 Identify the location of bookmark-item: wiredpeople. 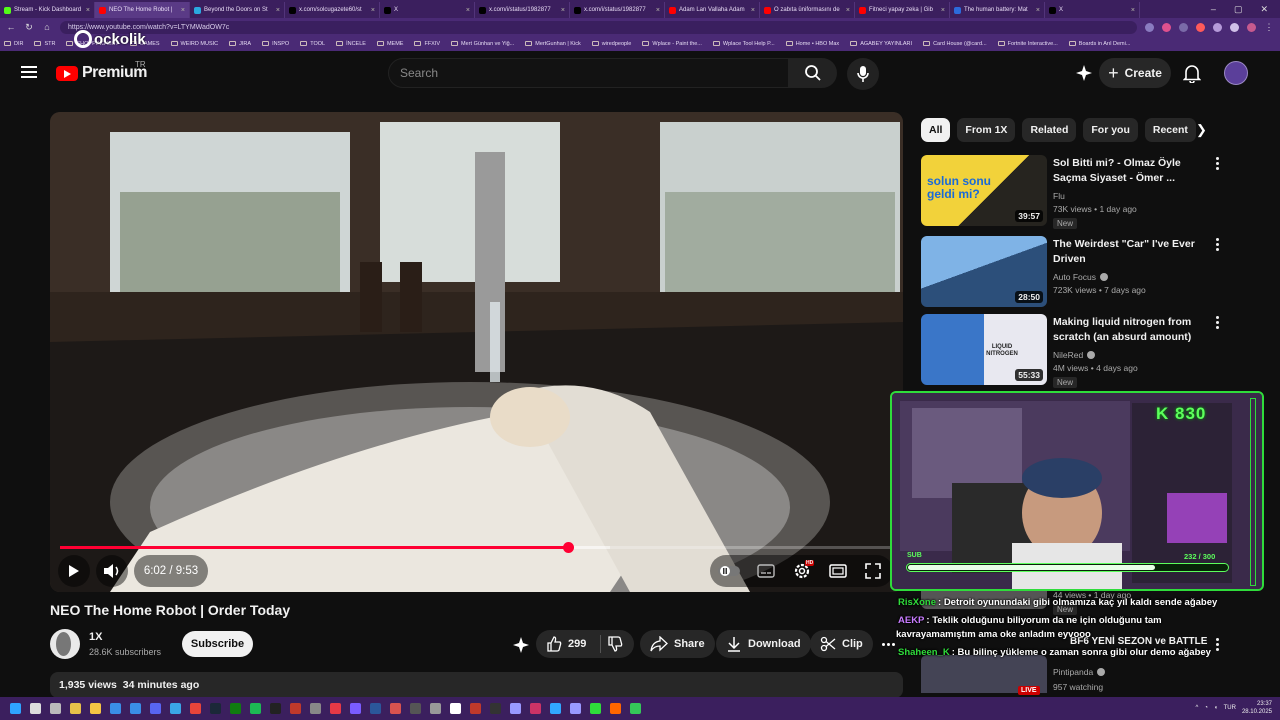
(611, 44).